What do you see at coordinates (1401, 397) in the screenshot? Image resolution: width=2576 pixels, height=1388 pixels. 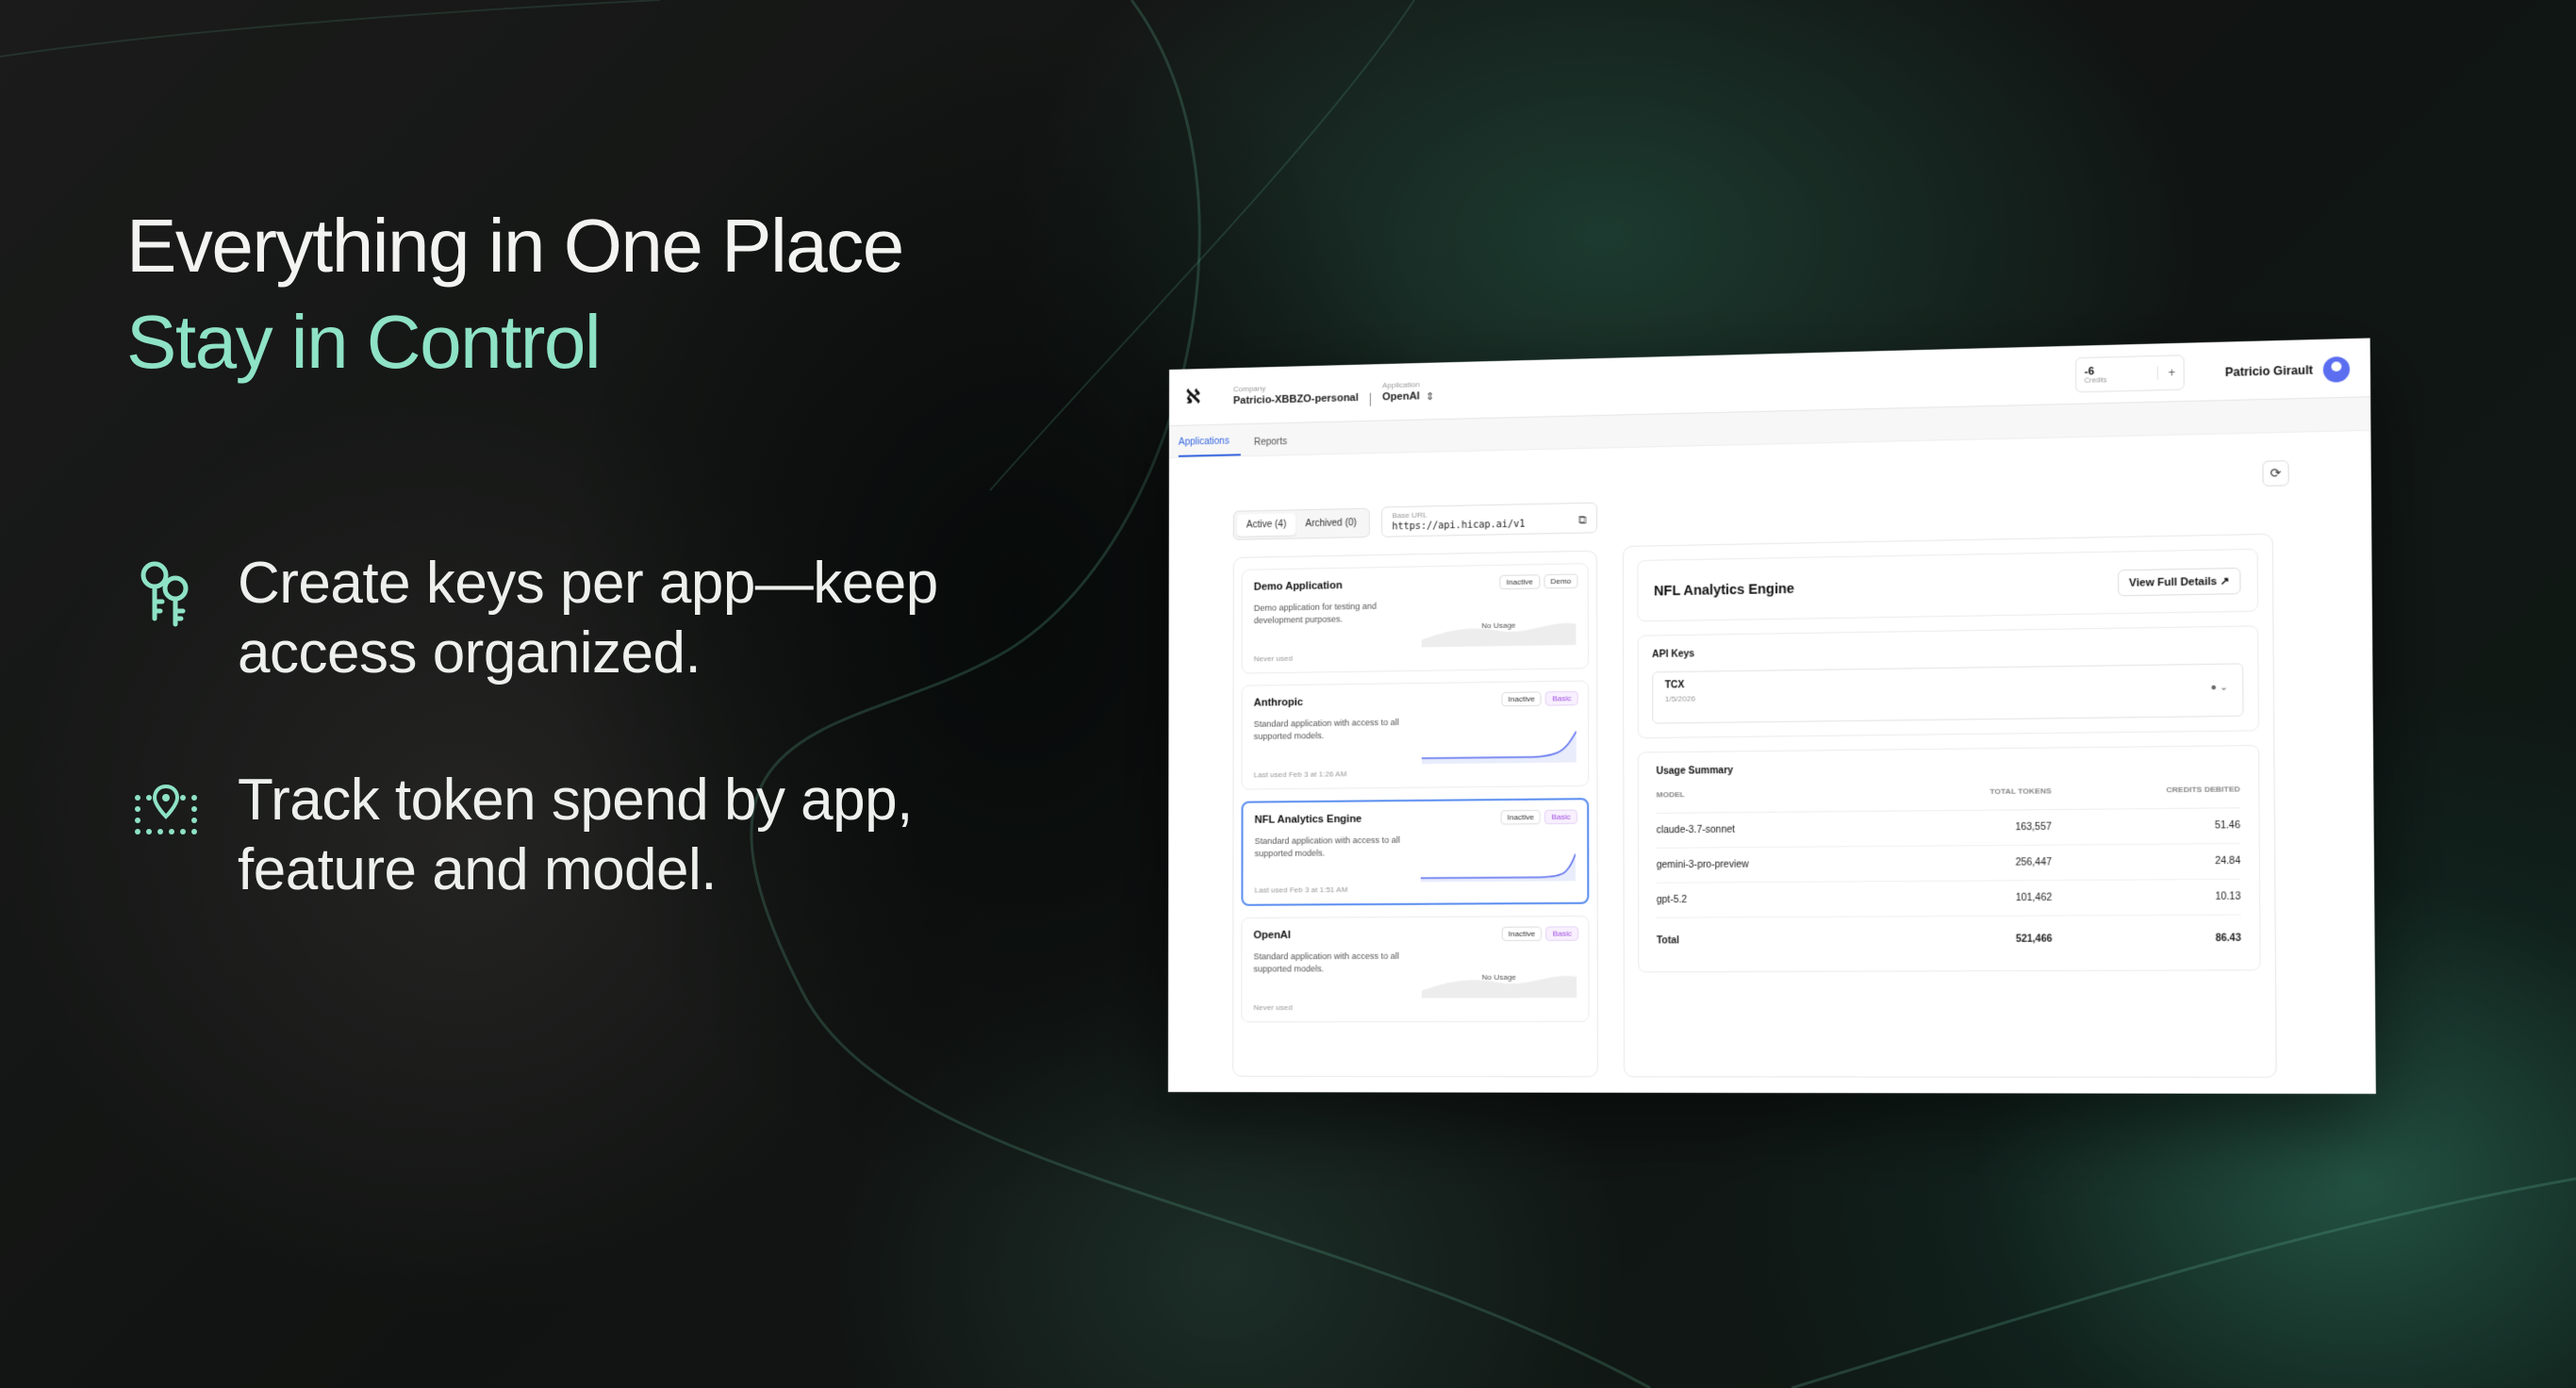 I see `application-value: OpenAI` at bounding box center [1401, 397].